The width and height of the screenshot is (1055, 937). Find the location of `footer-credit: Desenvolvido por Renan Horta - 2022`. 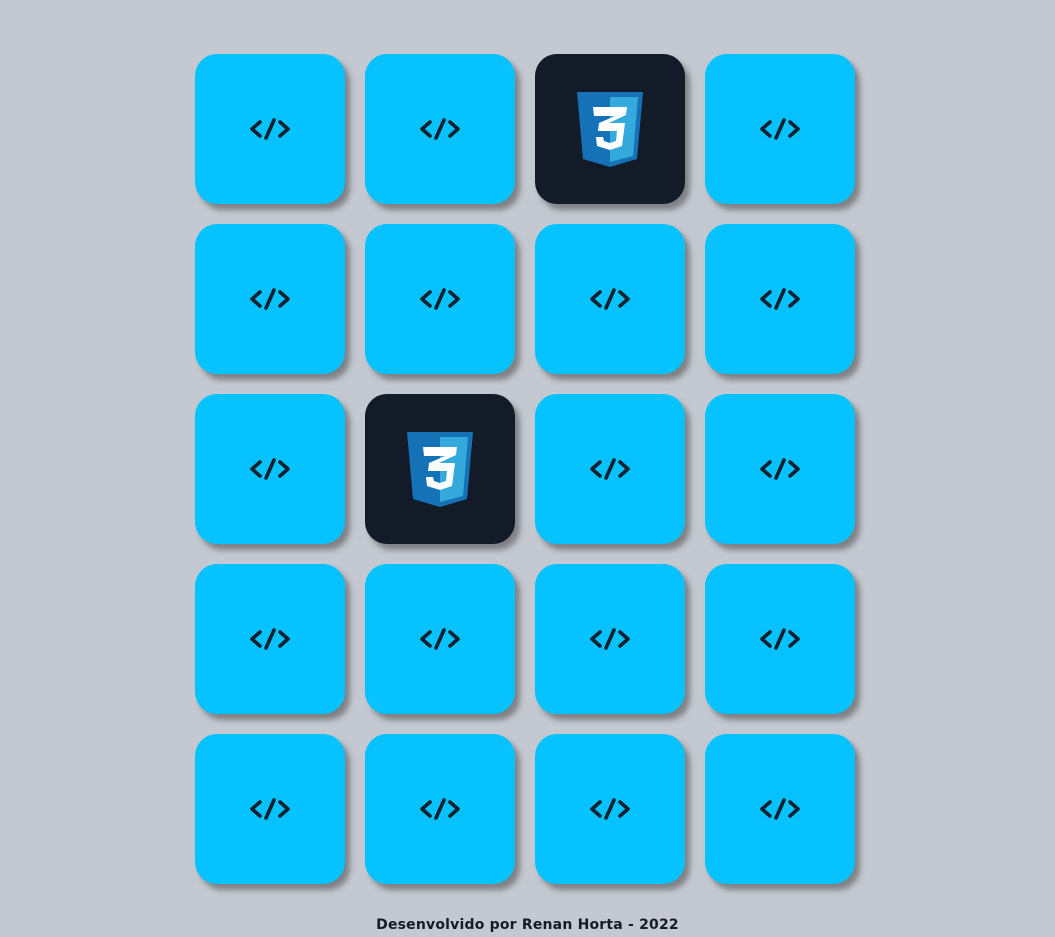

footer-credit: Desenvolvido por Renan Horta - 2022 is located at coordinates (527, 925).